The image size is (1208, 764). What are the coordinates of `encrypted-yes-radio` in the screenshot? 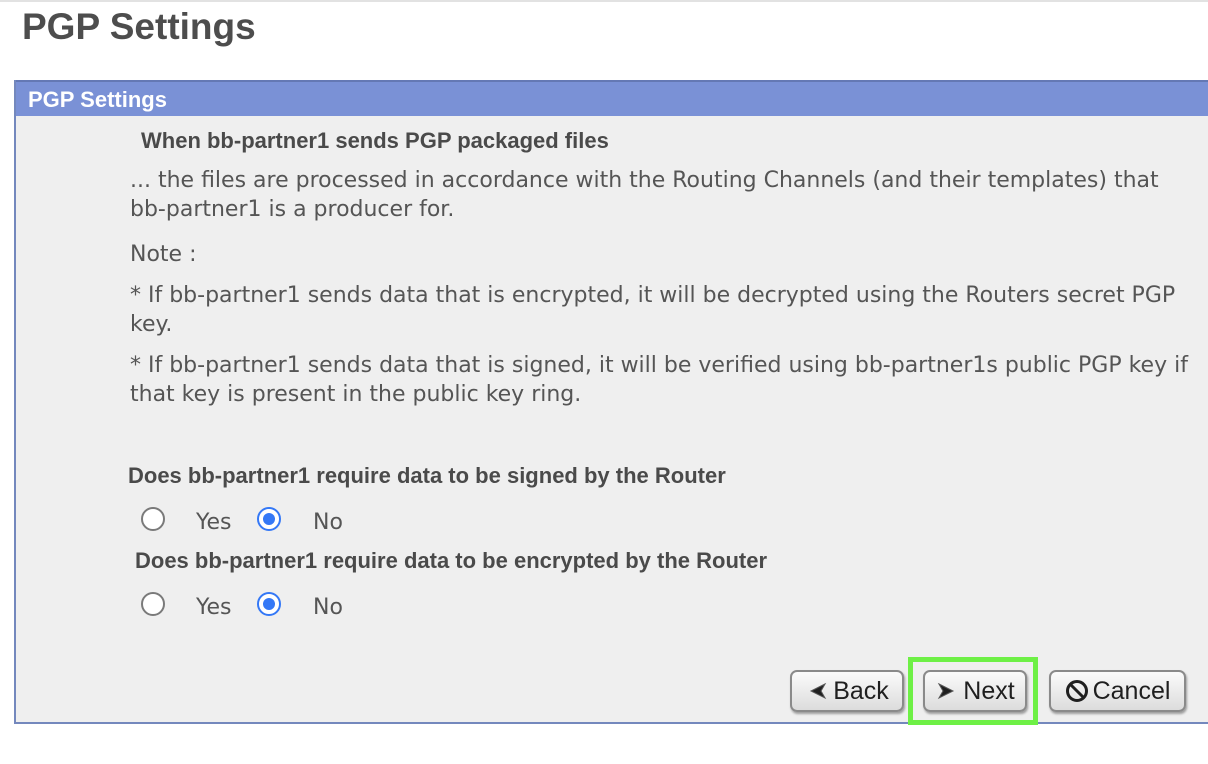 It's located at (153, 604).